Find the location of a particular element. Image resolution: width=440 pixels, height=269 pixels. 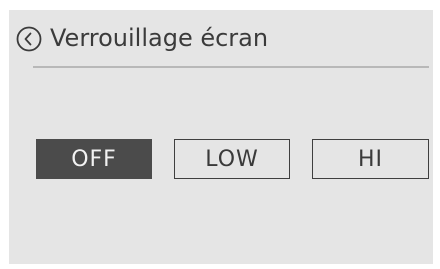

header-divider is located at coordinates (231, 67).